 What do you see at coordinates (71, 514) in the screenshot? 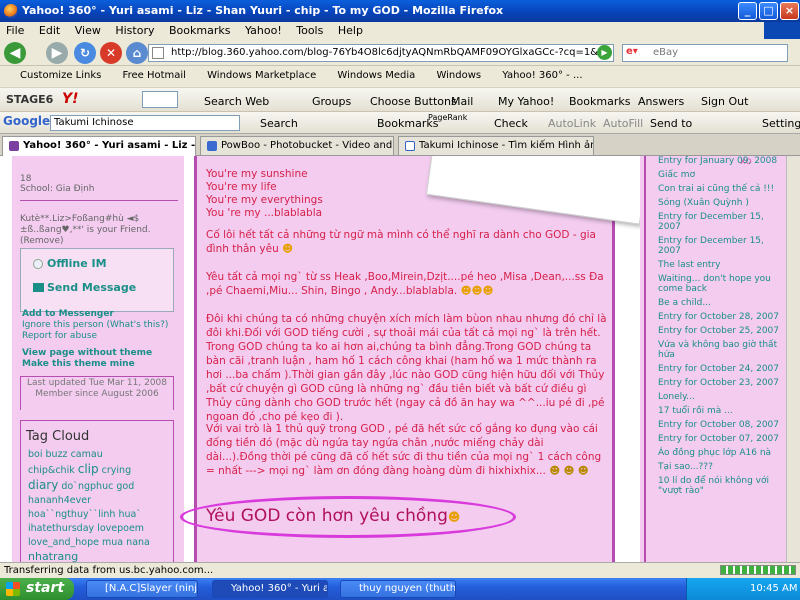
I see `tag-link: hoa``ngthuy``linh` at bounding box center [71, 514].